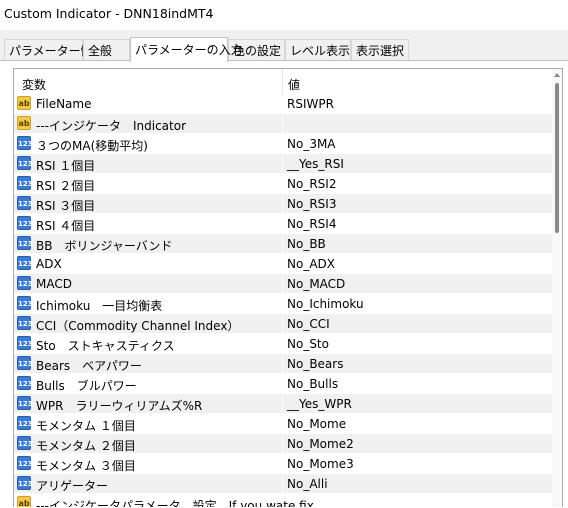  What do you see at coordinates (283, 404) in the screenshot?
I see `parameter-row: 123 WPR ラリーウィリアムズ%R __Yes_WPR` at bounding box center [283, 404].